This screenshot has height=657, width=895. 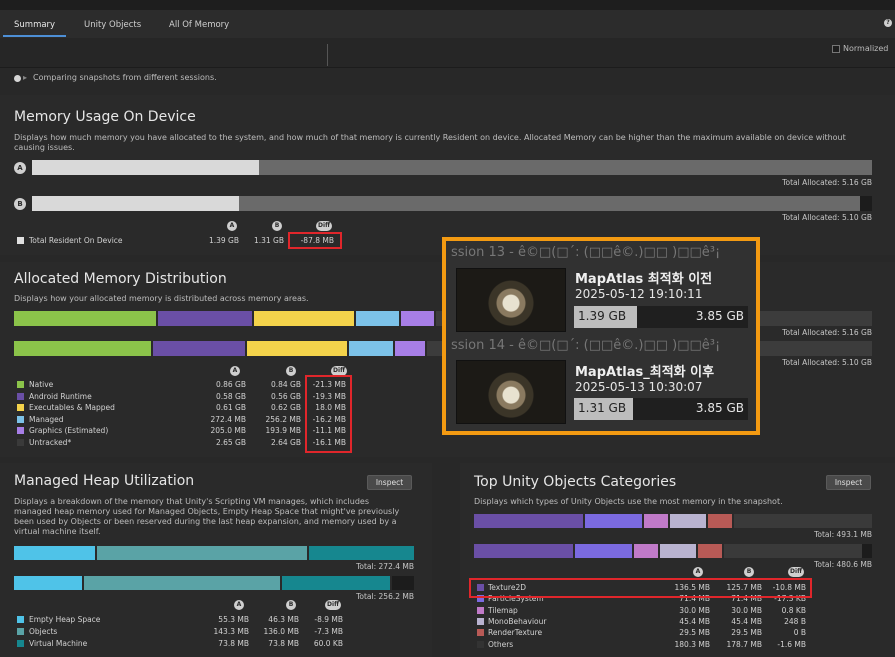 What do you see at coordinates (446, 203) in the screenshot?
I see `memory-bar-b` at bounding box center [446, 203].